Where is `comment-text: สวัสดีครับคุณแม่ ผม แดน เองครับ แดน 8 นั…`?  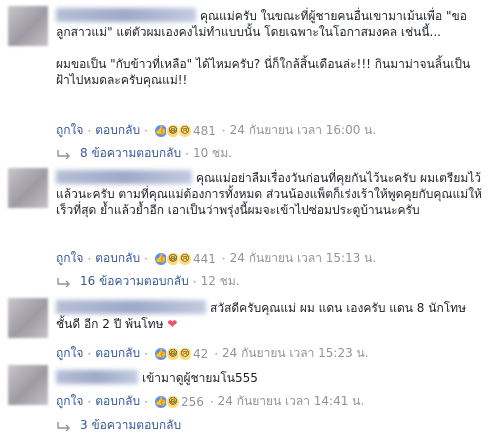 comment-text: สวัสดีครับคุณแม่ ผม แดน เองครับ แดน 8 นั… is located at coordinates (261, 315).